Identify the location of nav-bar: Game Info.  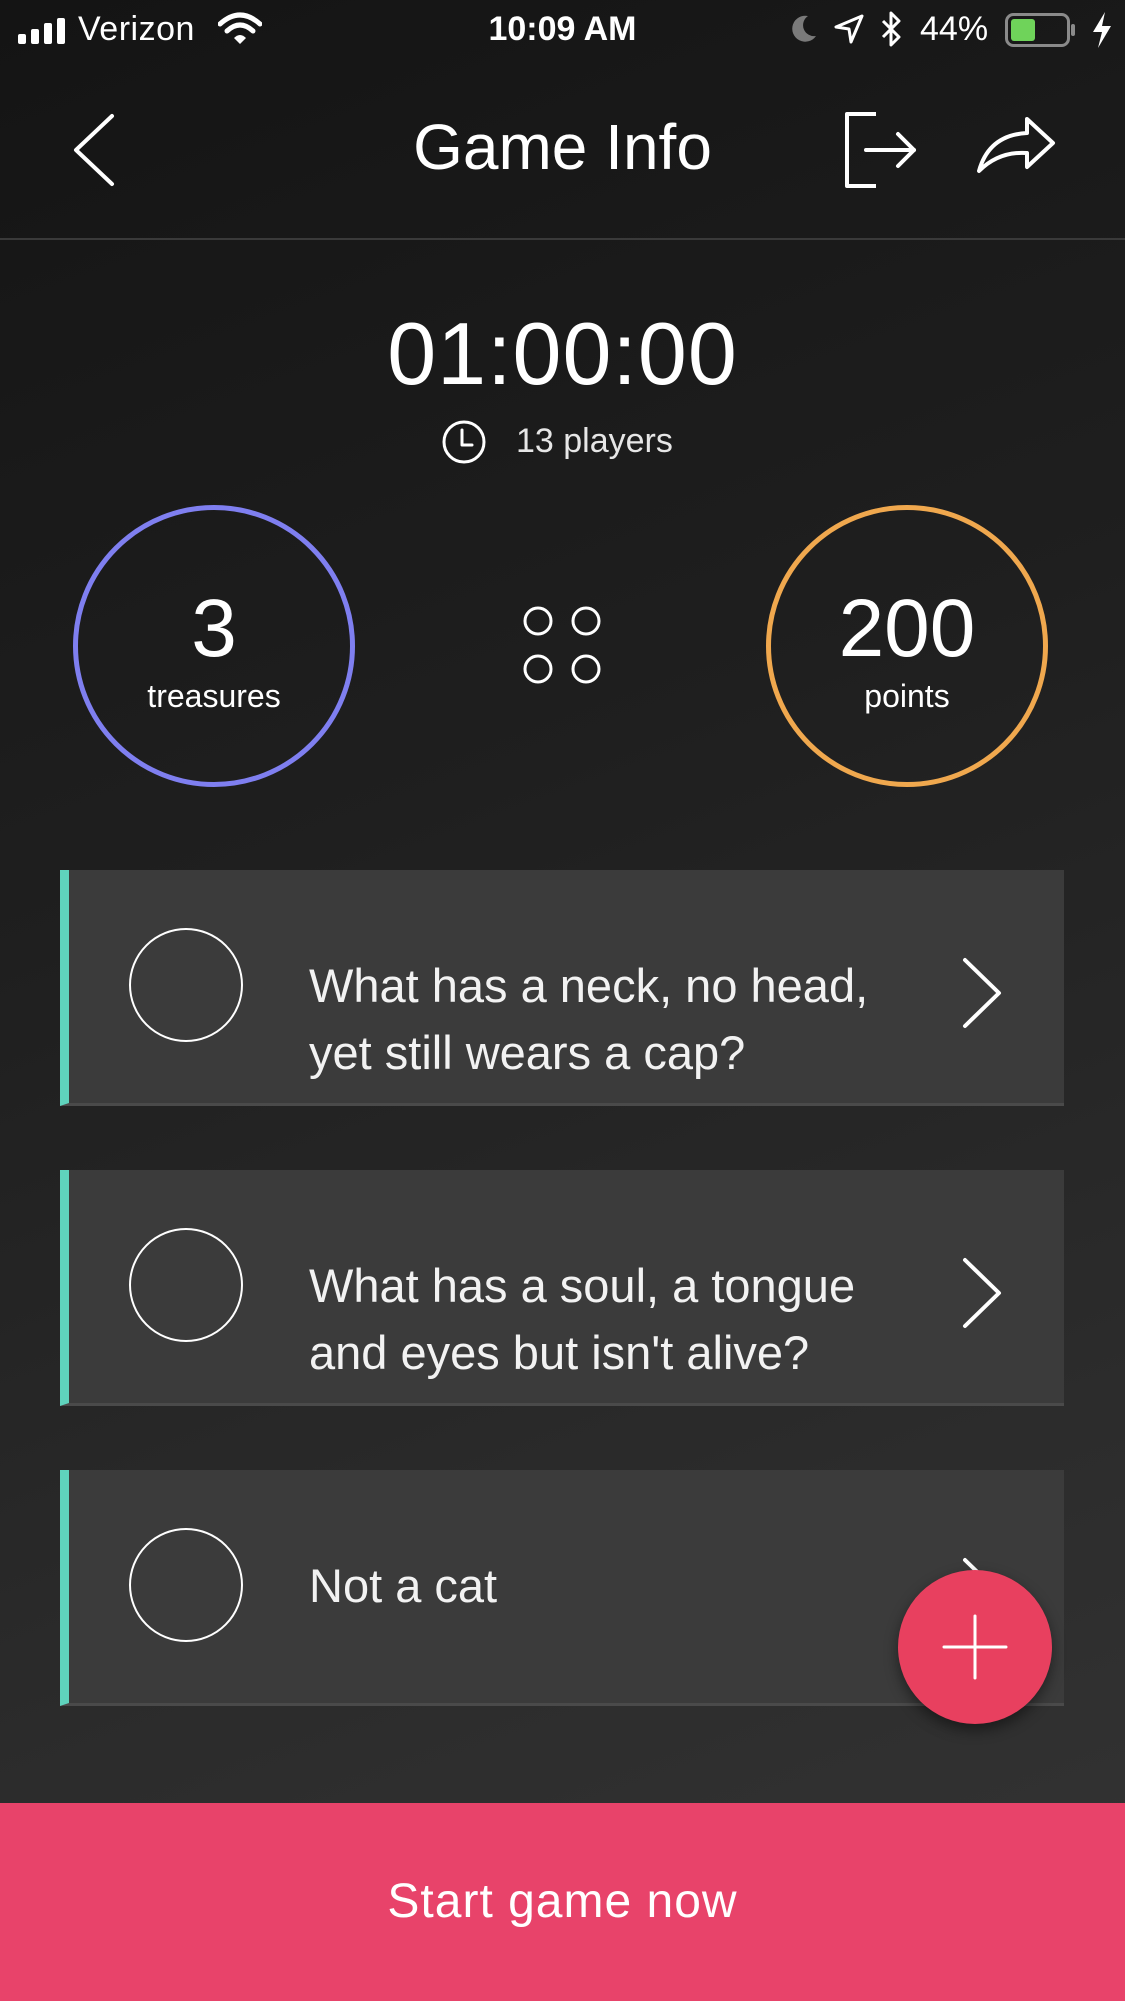
(562, 150).